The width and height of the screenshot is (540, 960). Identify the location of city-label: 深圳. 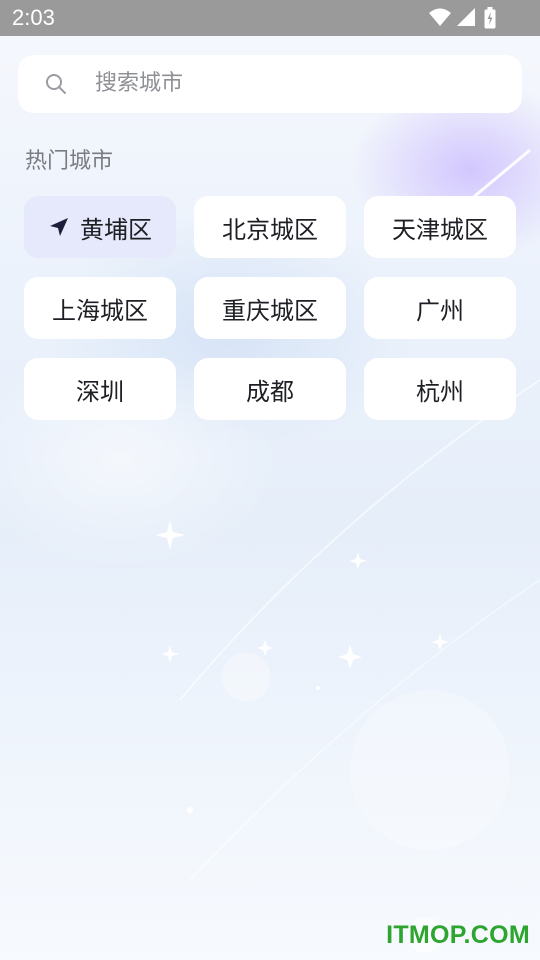
(100, 391).